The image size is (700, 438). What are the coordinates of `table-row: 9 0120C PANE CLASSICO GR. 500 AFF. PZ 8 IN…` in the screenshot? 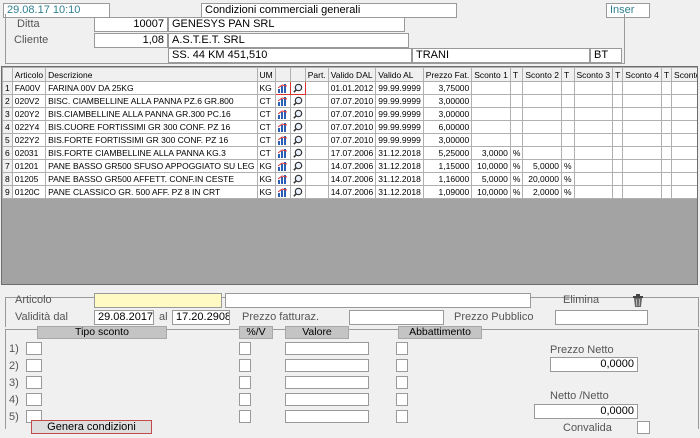 It's located at (349, 192).